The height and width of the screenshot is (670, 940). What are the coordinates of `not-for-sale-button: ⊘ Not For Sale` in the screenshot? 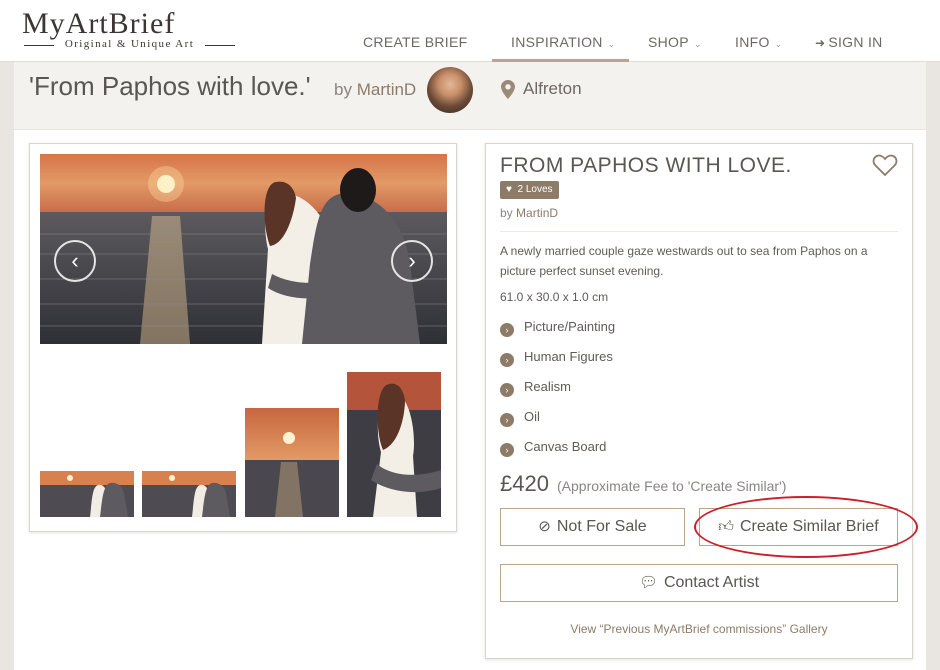 It's located at (592, 527).